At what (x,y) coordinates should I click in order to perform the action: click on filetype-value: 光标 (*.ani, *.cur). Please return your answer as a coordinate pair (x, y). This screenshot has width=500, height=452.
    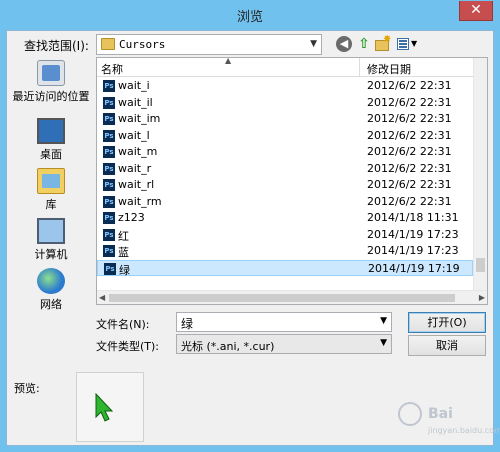
    Looking at the image, I should click on (228, 346).